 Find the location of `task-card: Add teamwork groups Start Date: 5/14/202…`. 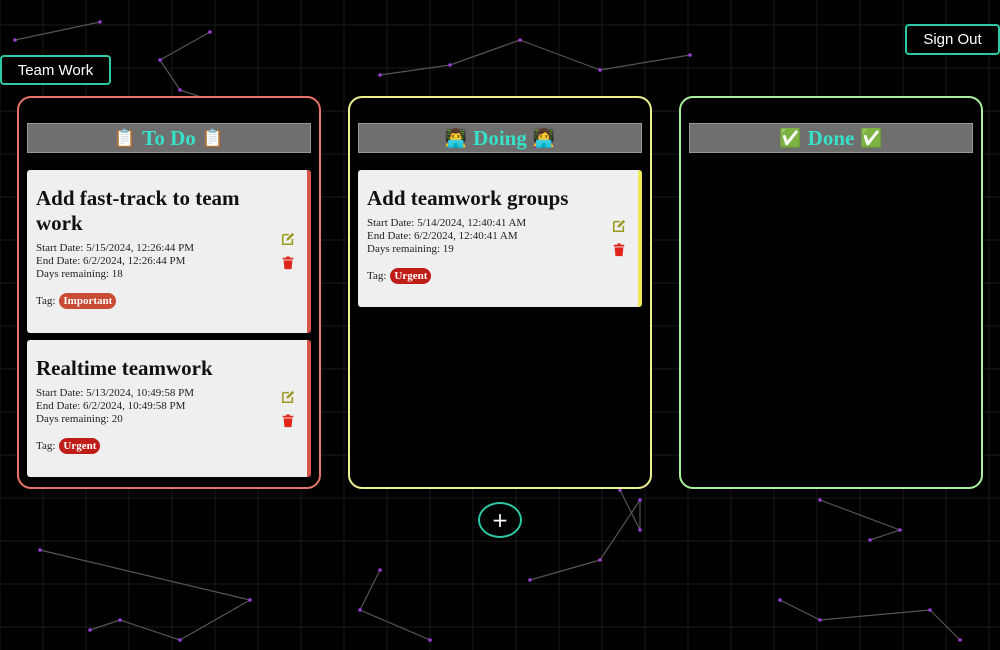

task-card: Add teamwork groups Start Date: 5/14/202… is located at coordinates (500, 238).